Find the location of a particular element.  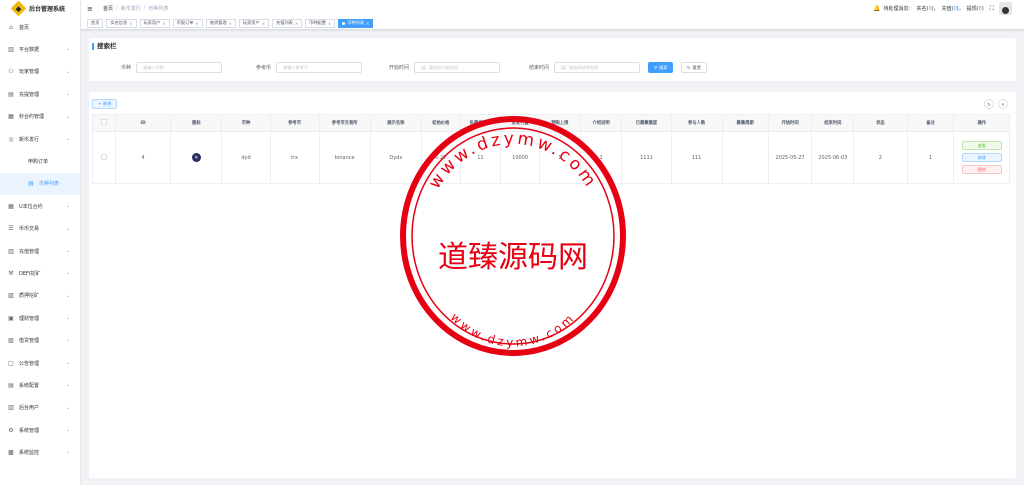

tag-label: 首页 is located at coordinates (95, 22).